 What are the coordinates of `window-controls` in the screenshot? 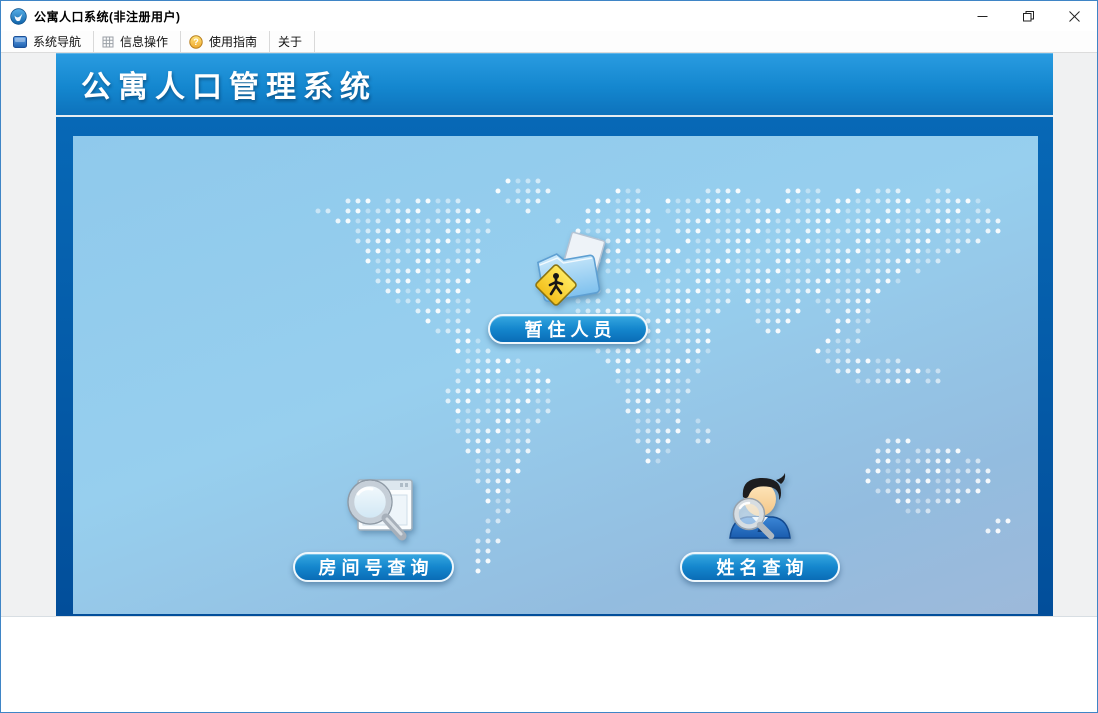 It's located at (1028, 16).